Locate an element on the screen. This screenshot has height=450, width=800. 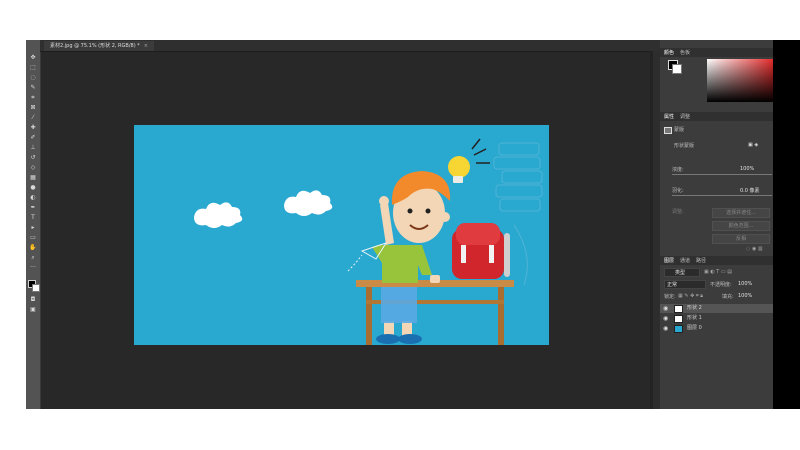
more-tools-icon: ··· is located at coordinates (33, 268).